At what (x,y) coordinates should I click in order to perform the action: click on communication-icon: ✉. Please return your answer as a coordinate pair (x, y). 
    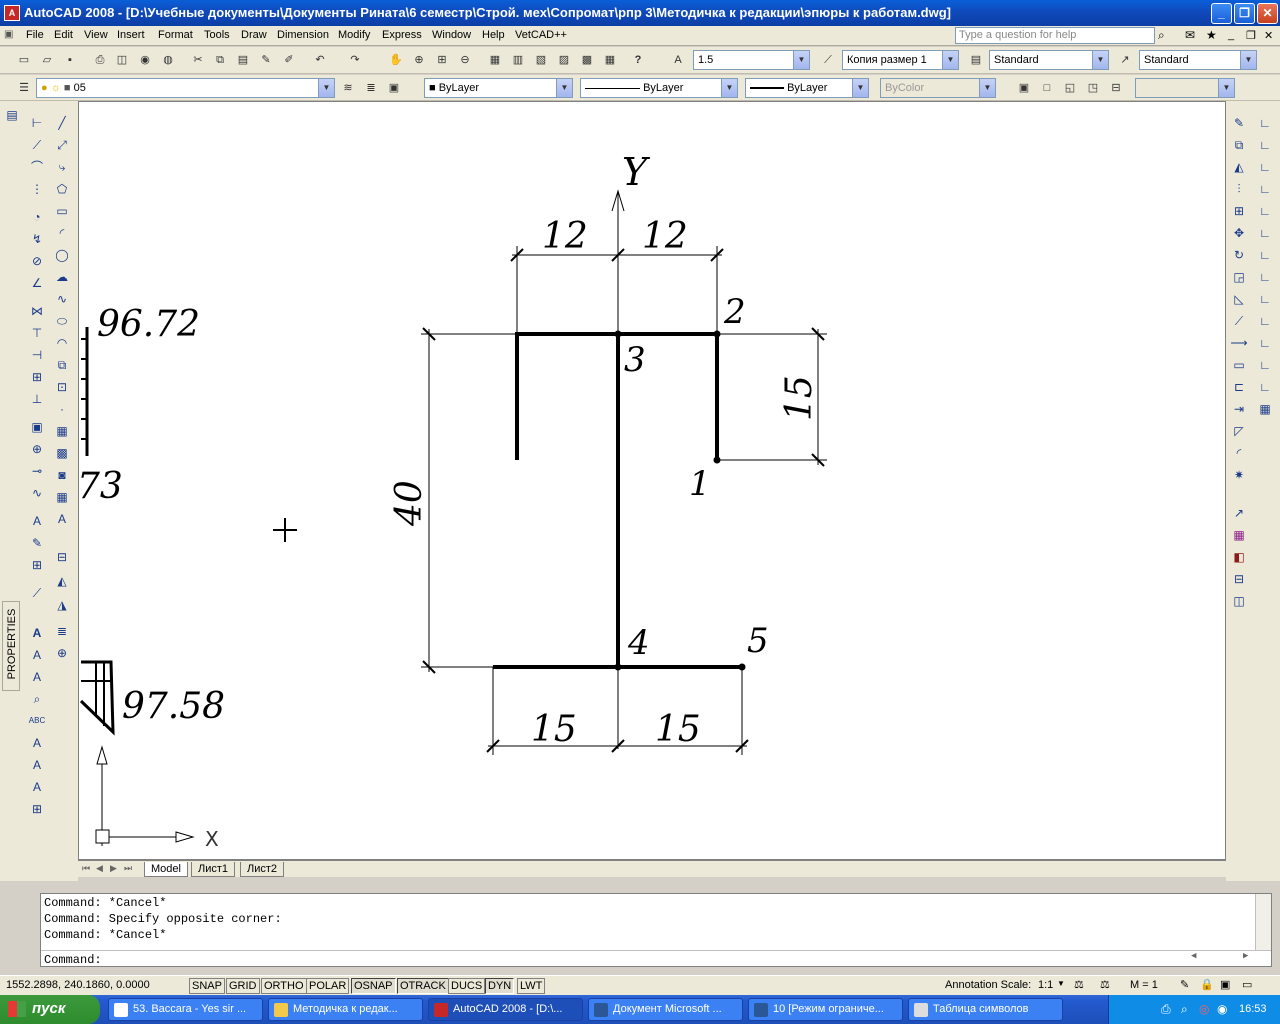
    Looking at the image, I should click on (1190, 35).